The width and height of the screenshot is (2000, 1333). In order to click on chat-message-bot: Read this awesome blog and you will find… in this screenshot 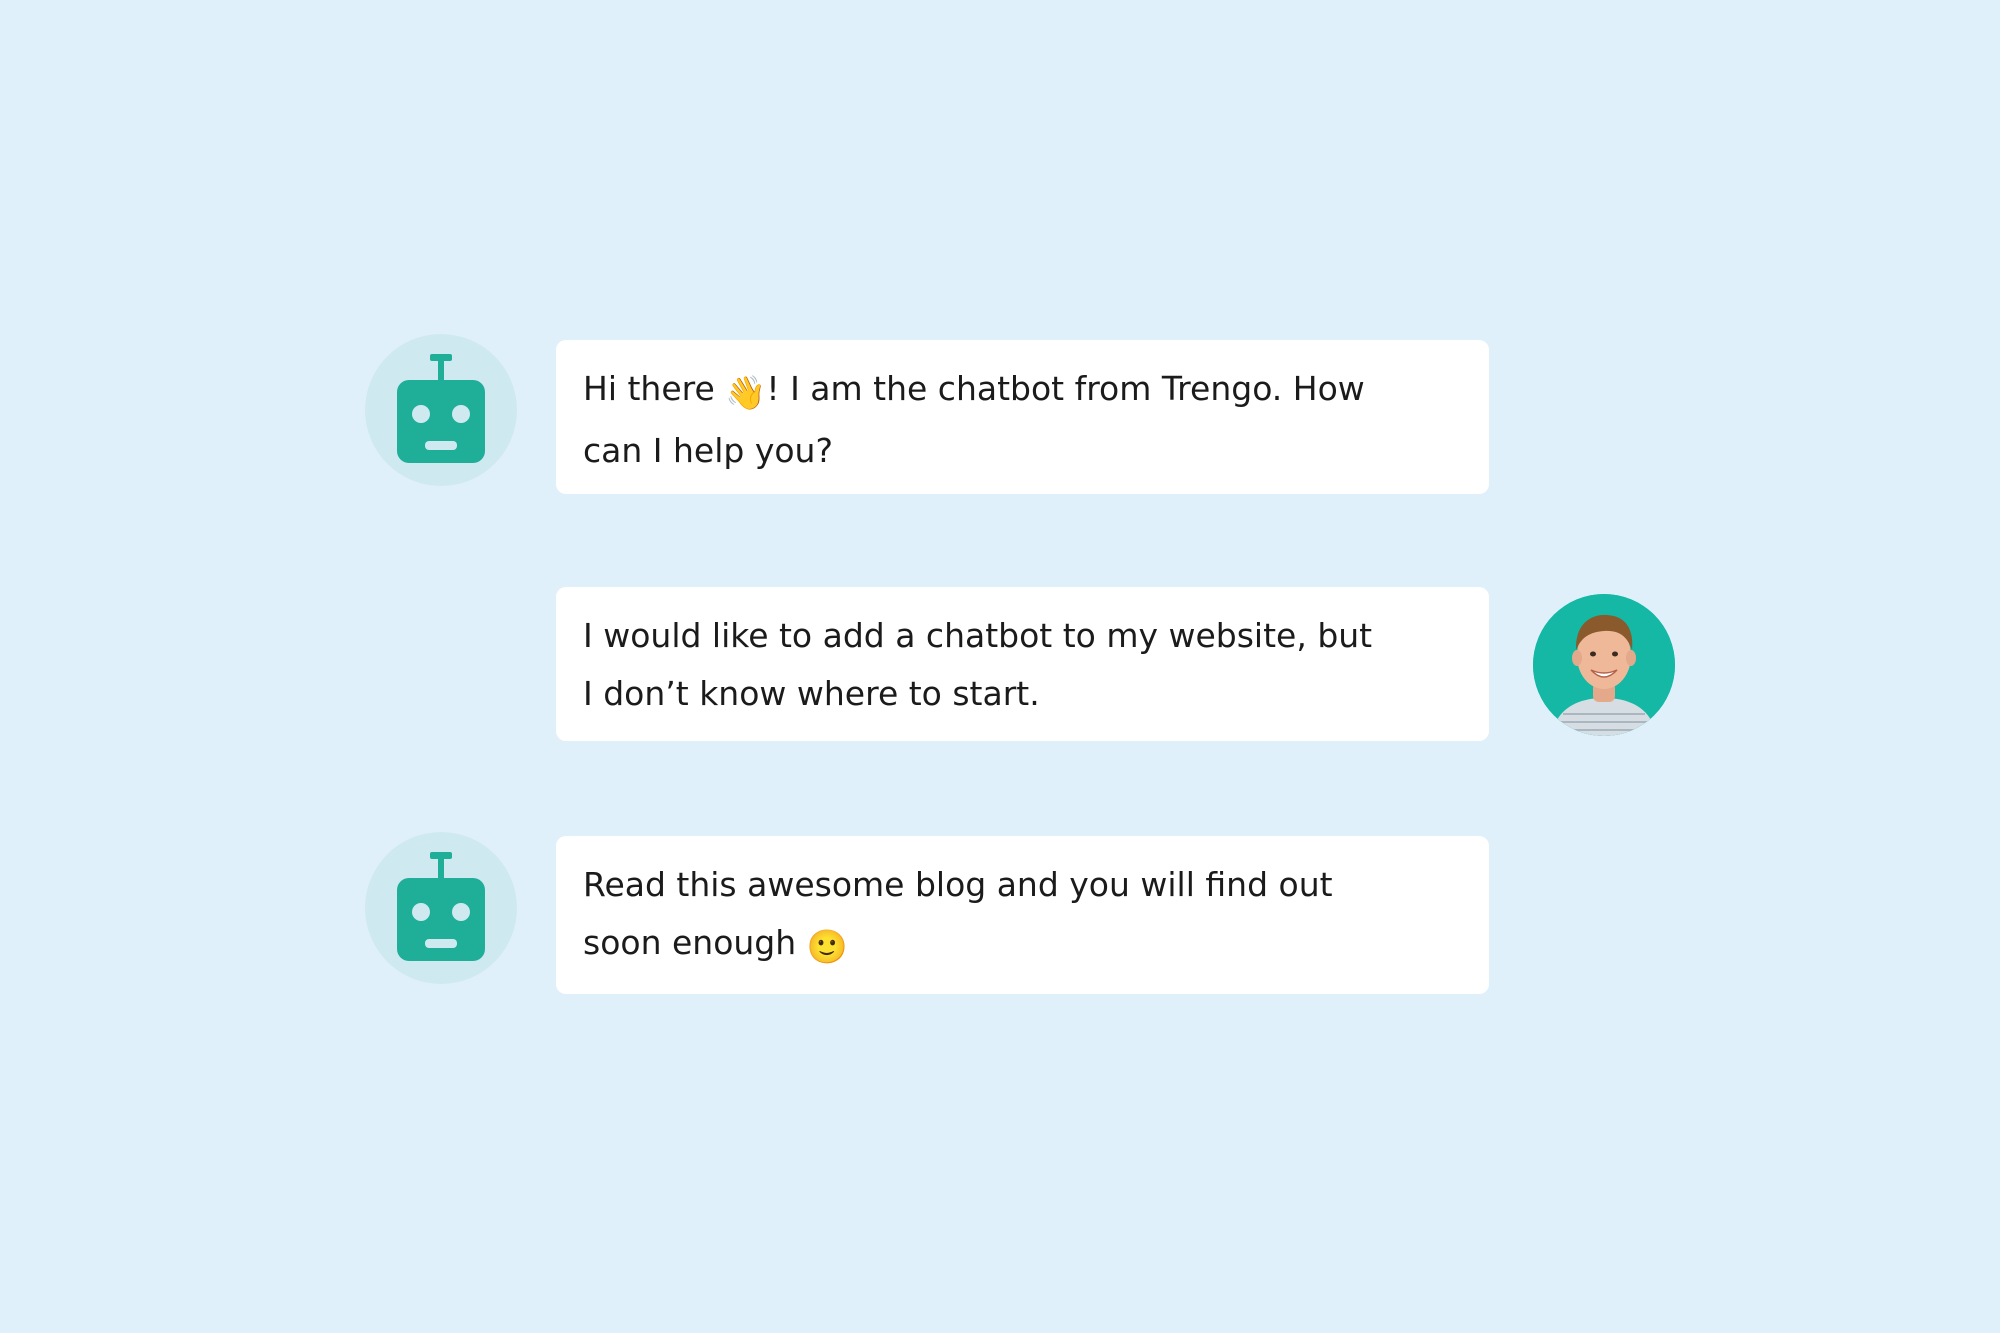, I will do `click(1022, 915)`.